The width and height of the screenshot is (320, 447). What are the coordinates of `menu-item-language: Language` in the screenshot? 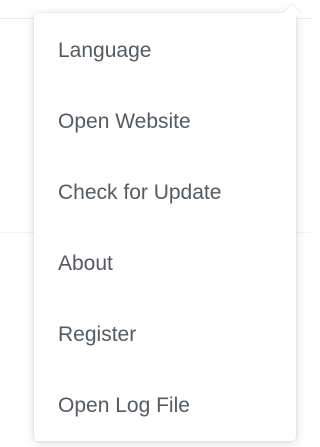 It's located at (165, 66).